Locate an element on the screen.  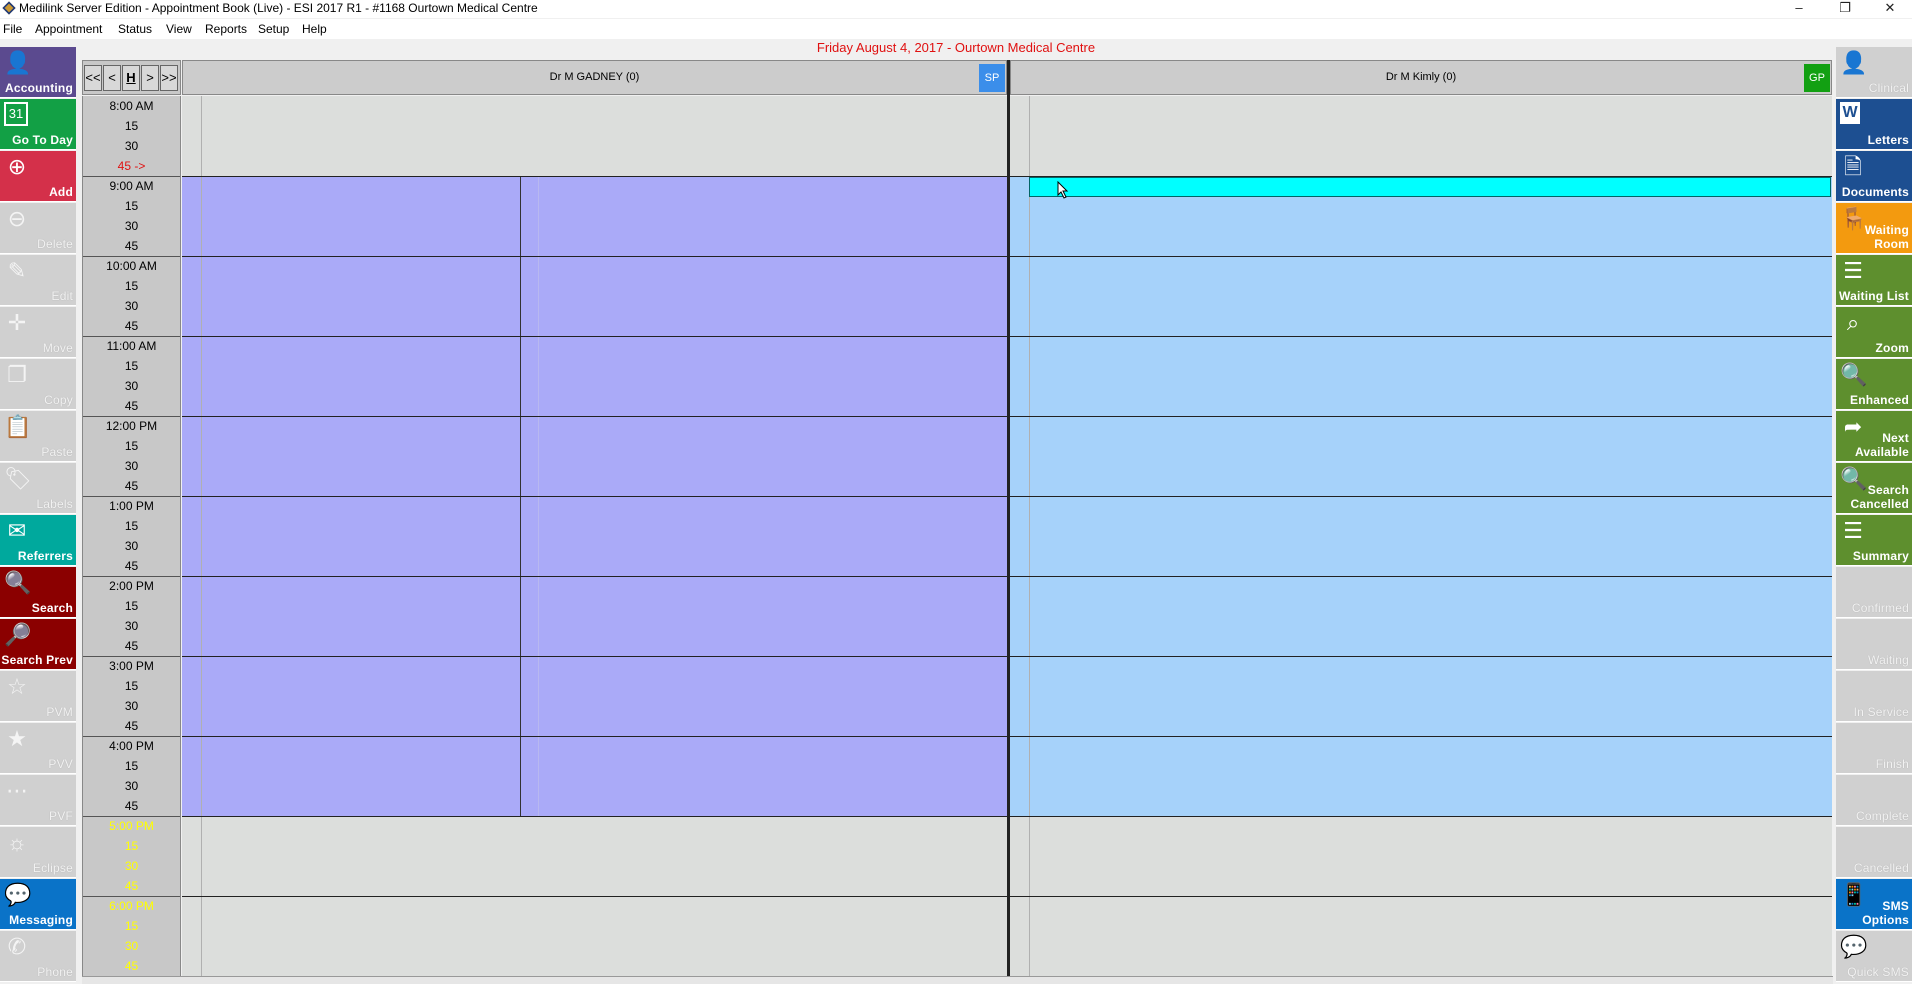
toolbar-button-label: Waiting is located at coordinates (1888, 660).